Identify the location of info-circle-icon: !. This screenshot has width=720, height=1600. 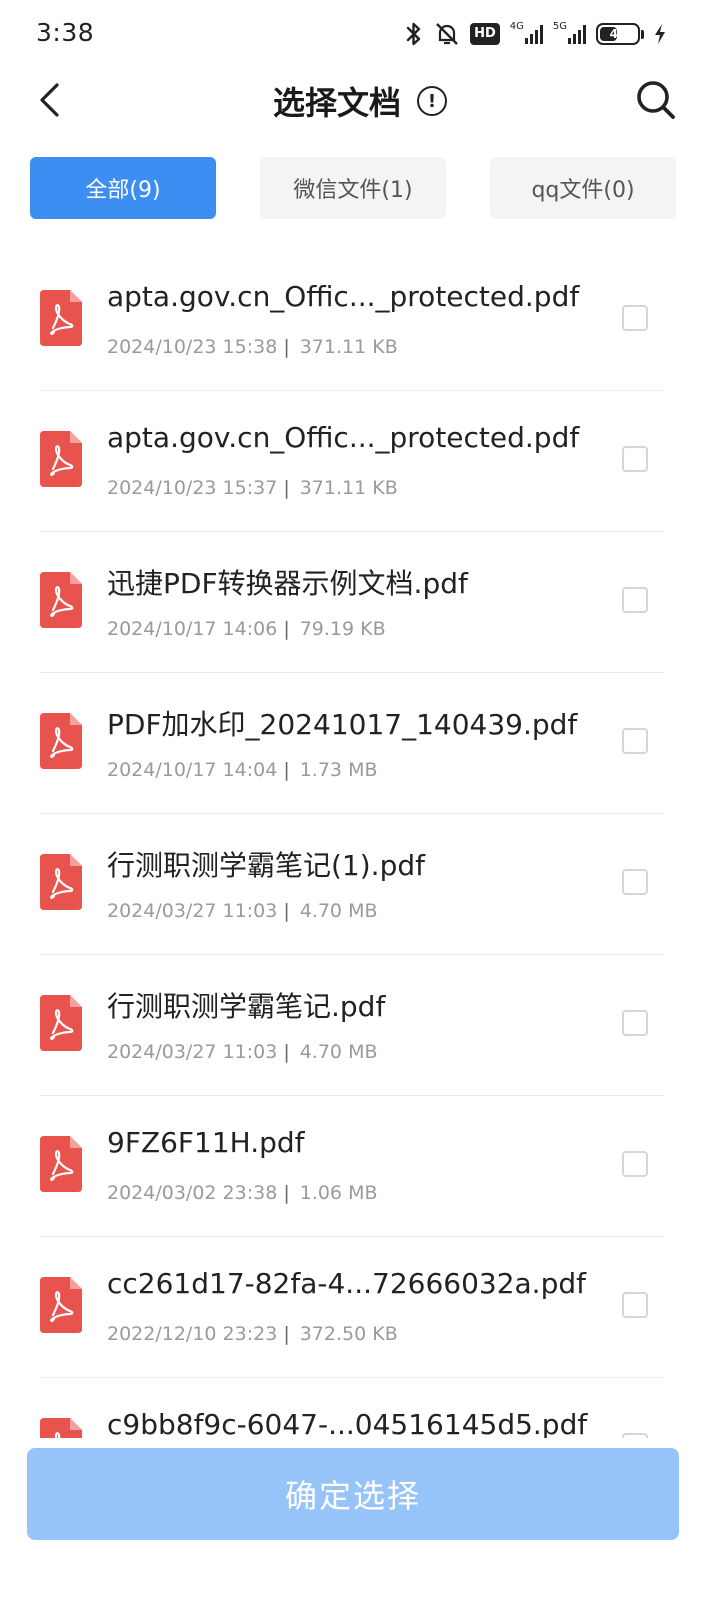
(432, 101).